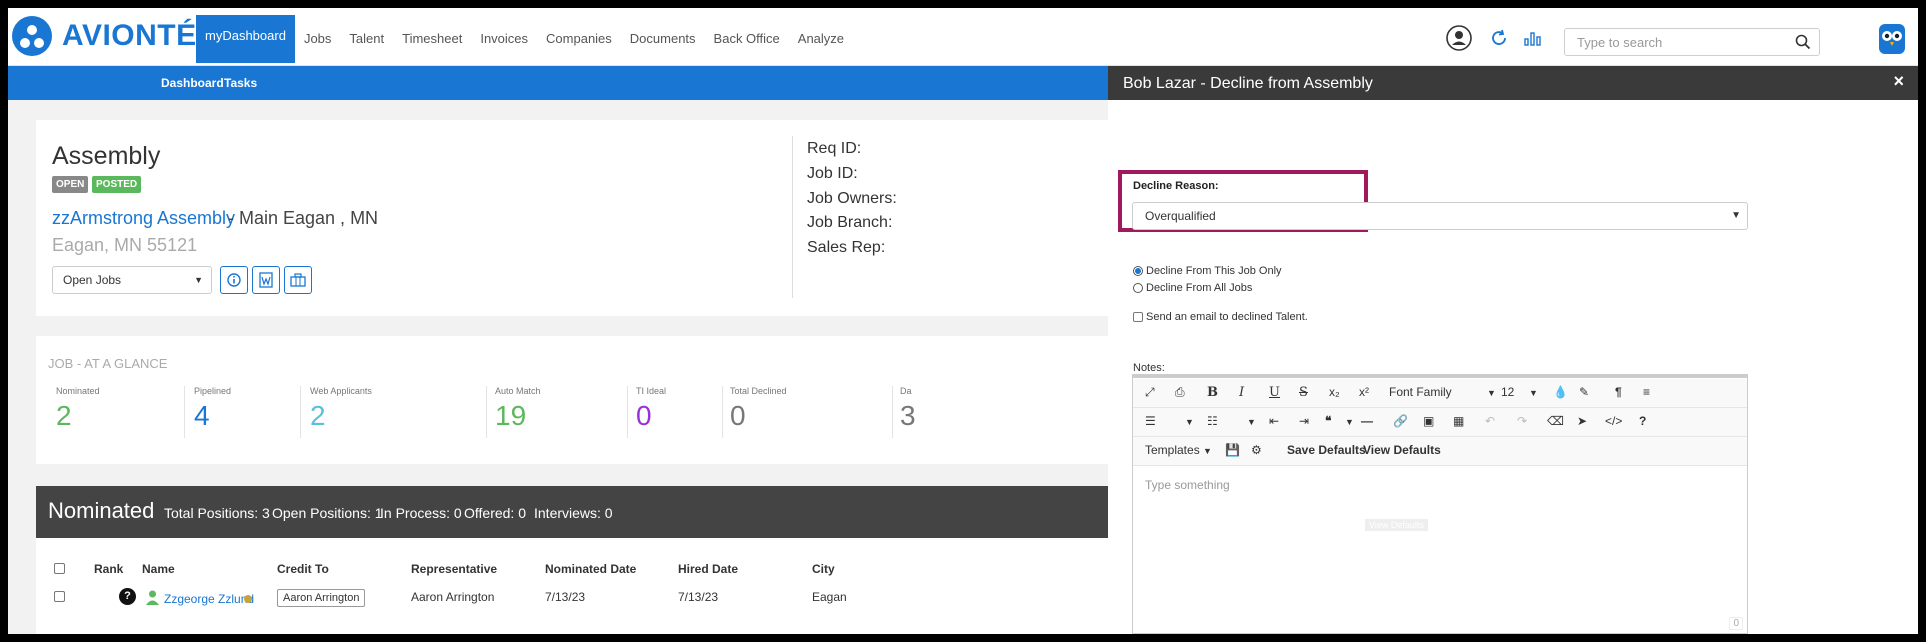 This screenshot has height=642, width=1926. What do you see at coordinates (341, 409) in the screenshot?
I see `stat-web-applicants: Web Applicants 2` at bounding box center [341, 409].